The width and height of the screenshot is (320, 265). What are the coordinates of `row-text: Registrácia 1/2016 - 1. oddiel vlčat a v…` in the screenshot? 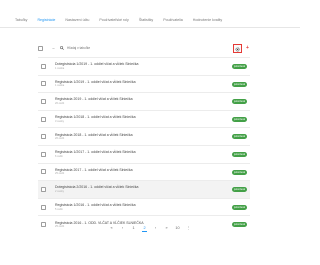 It's located at (95, 207).